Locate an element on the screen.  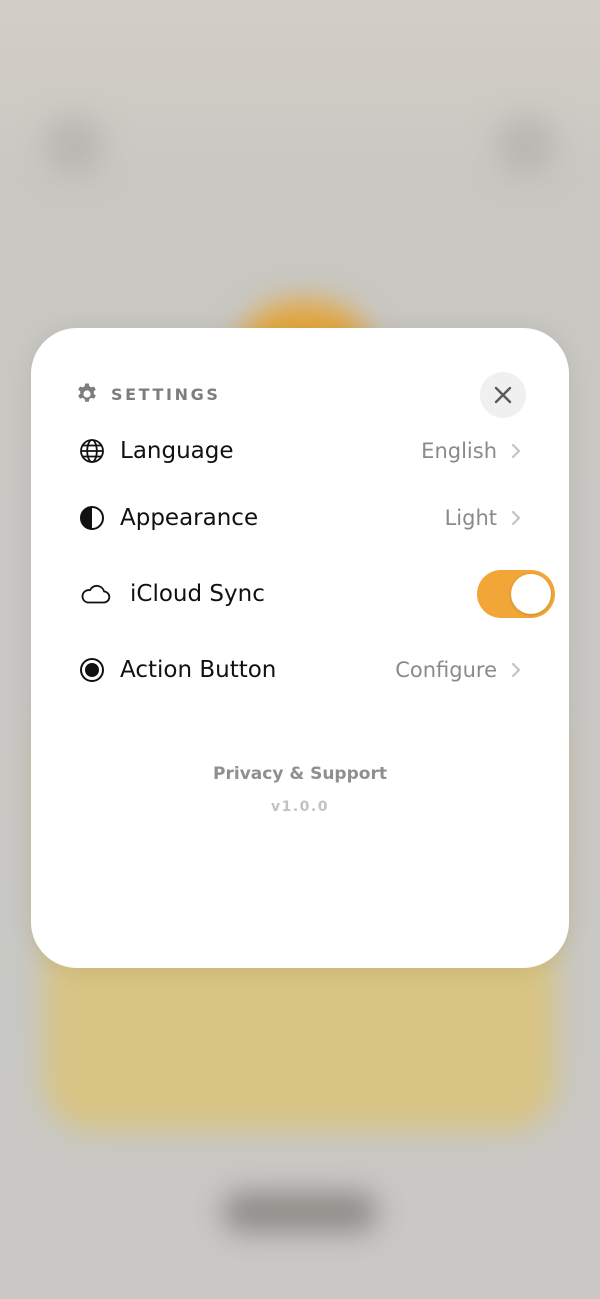
action-button-row: Action Button Configure is located at coordinates (302, 670).